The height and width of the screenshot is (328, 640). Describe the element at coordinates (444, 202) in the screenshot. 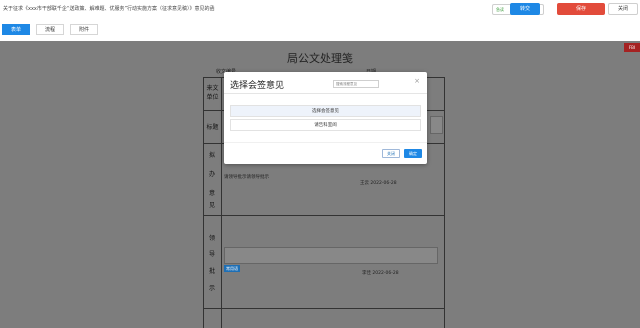

I see `table-border-right` at that location.